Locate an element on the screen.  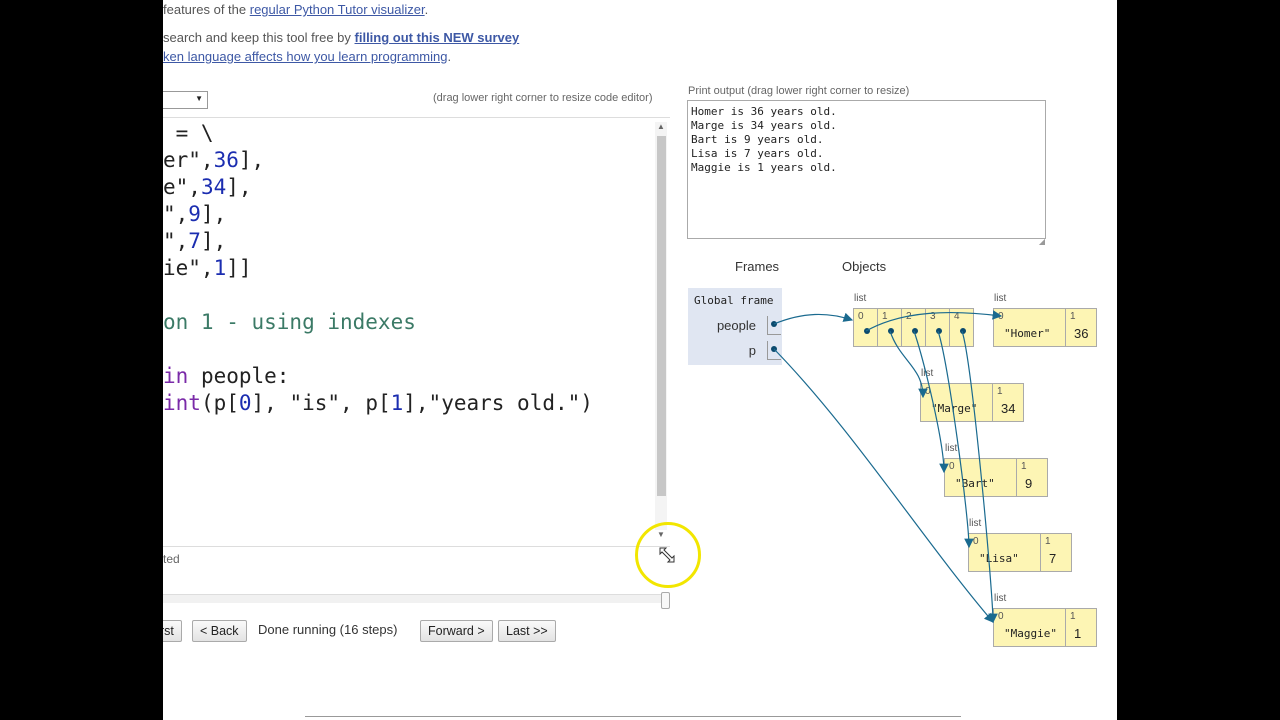
pointer-arrows is located at coordinates (887, 467).